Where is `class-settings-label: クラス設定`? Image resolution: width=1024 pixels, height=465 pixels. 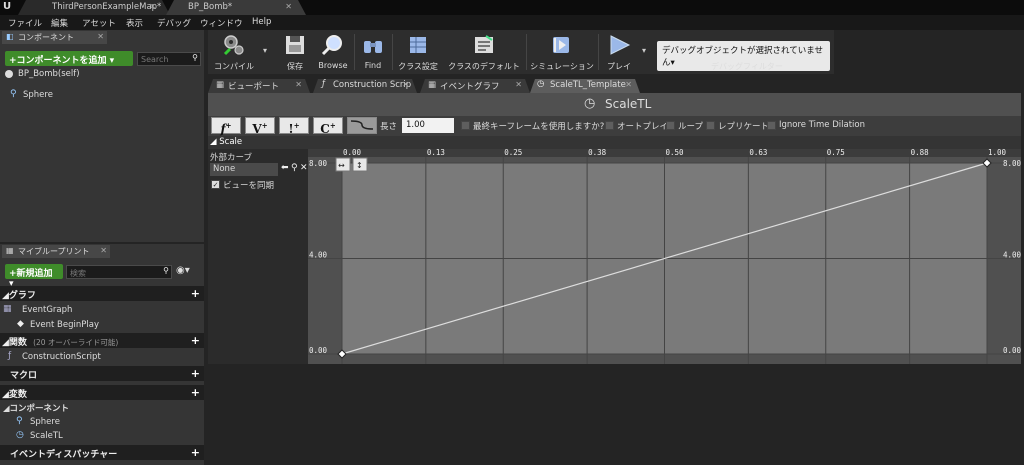 class-settings-label: クラス設定 is located at coordinates (418, 66).